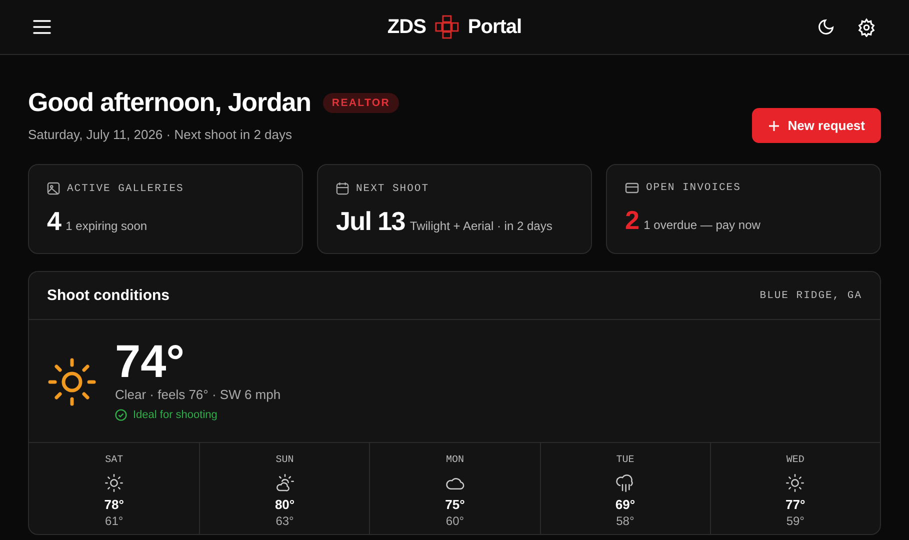 This screenshot has height=540, width=909. I want to click on role-badge: REALTOR, so click(361, 102).